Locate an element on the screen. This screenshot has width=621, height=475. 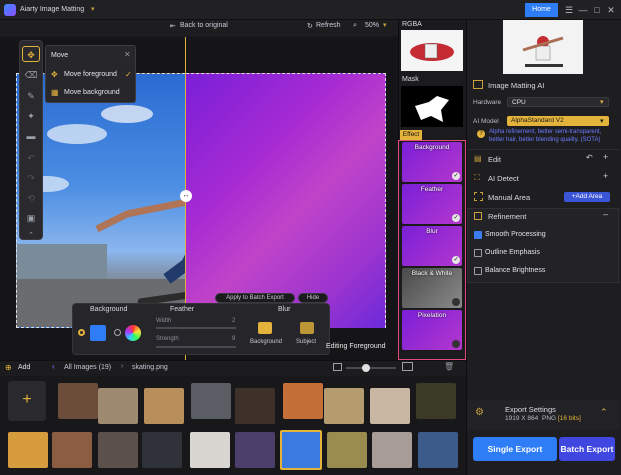
effect-blur-check-icon: ✓ is located at coordinates (456, 260).